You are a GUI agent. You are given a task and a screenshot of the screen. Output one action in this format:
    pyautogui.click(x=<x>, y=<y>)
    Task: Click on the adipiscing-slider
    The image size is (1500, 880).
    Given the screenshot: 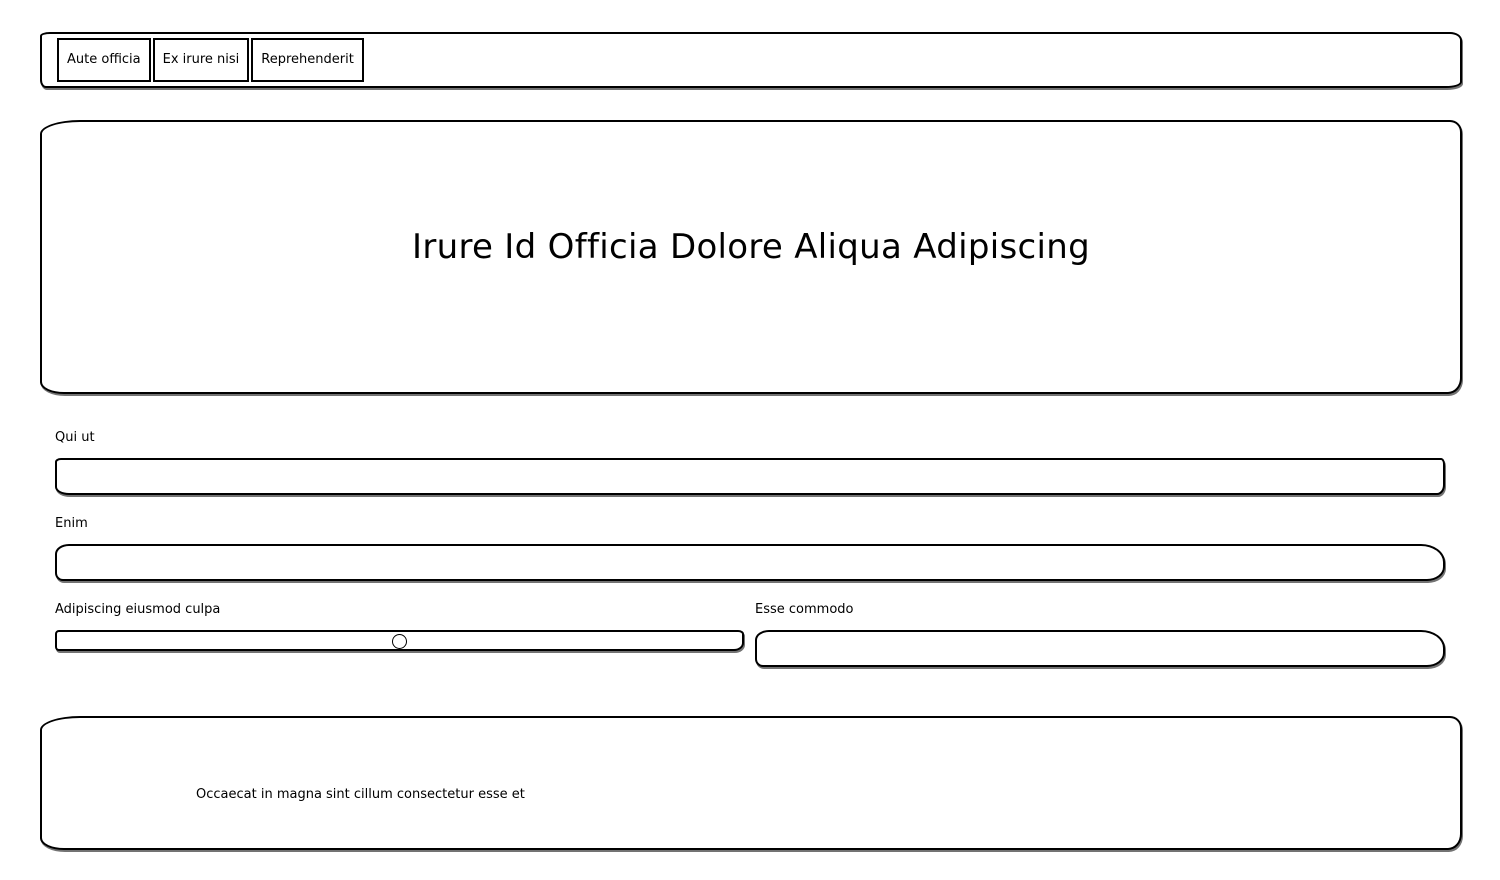 What is the action you would take?
    pyautogui.click(x=399, y=640)
    